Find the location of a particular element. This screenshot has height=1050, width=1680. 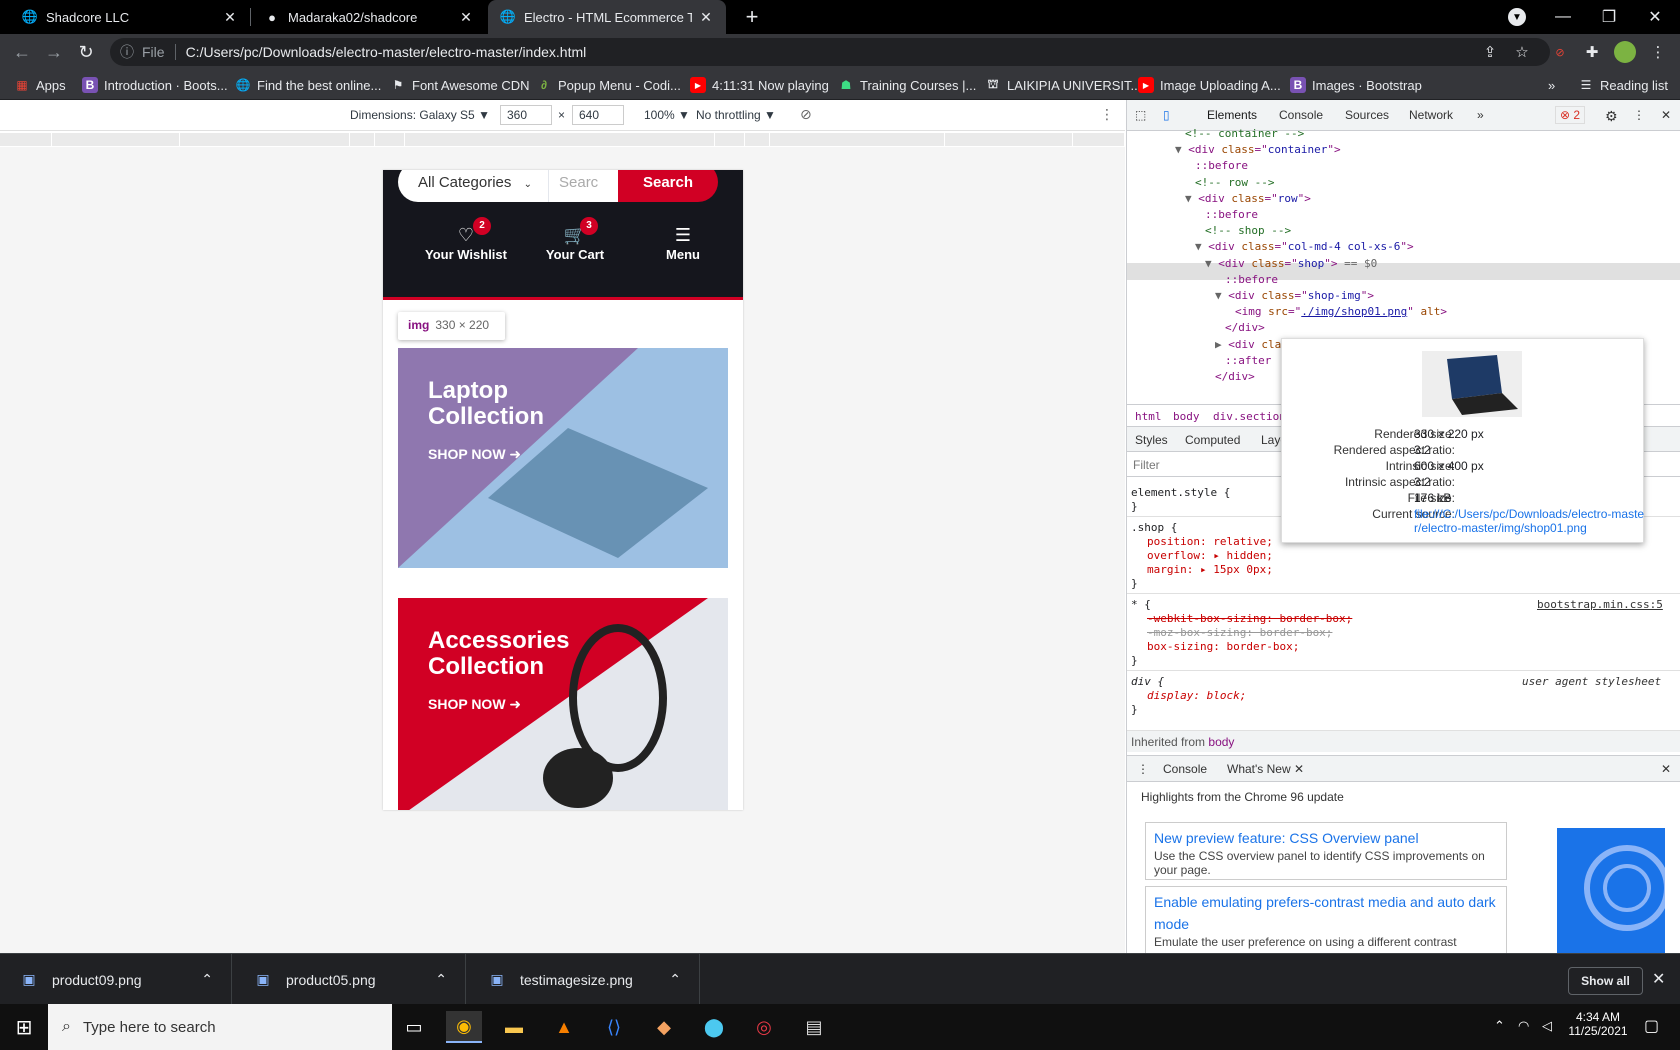

css-property: position: relative; is located at coordinates (1210, 541).